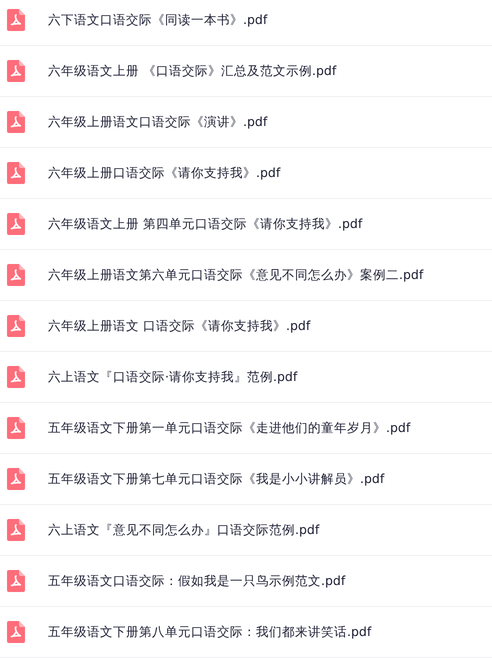  I want to click on file-name-link: 六年级上册语文口语交际《演讲》.pdf, so click(158, 122).